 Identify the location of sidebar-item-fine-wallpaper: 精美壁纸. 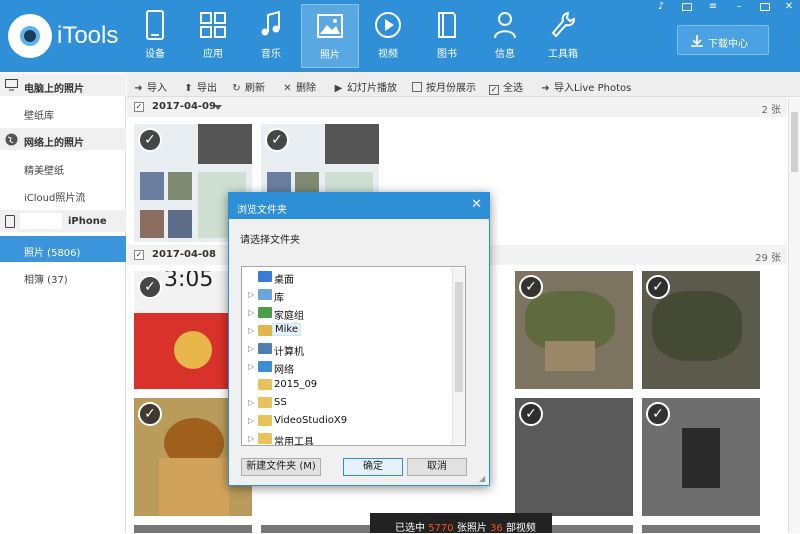
(63, 167).